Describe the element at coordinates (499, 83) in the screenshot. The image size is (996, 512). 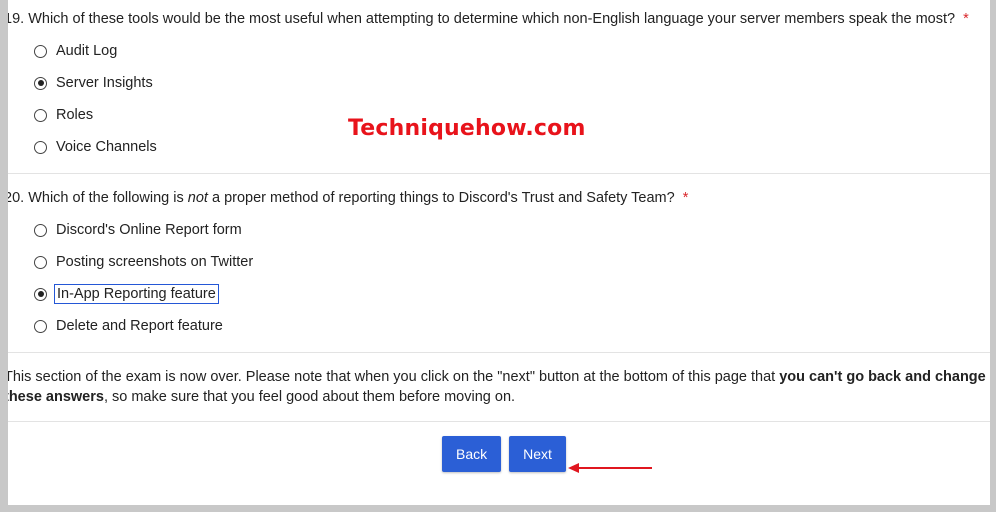
I see `option-server-insights: Server Insights` at that location.